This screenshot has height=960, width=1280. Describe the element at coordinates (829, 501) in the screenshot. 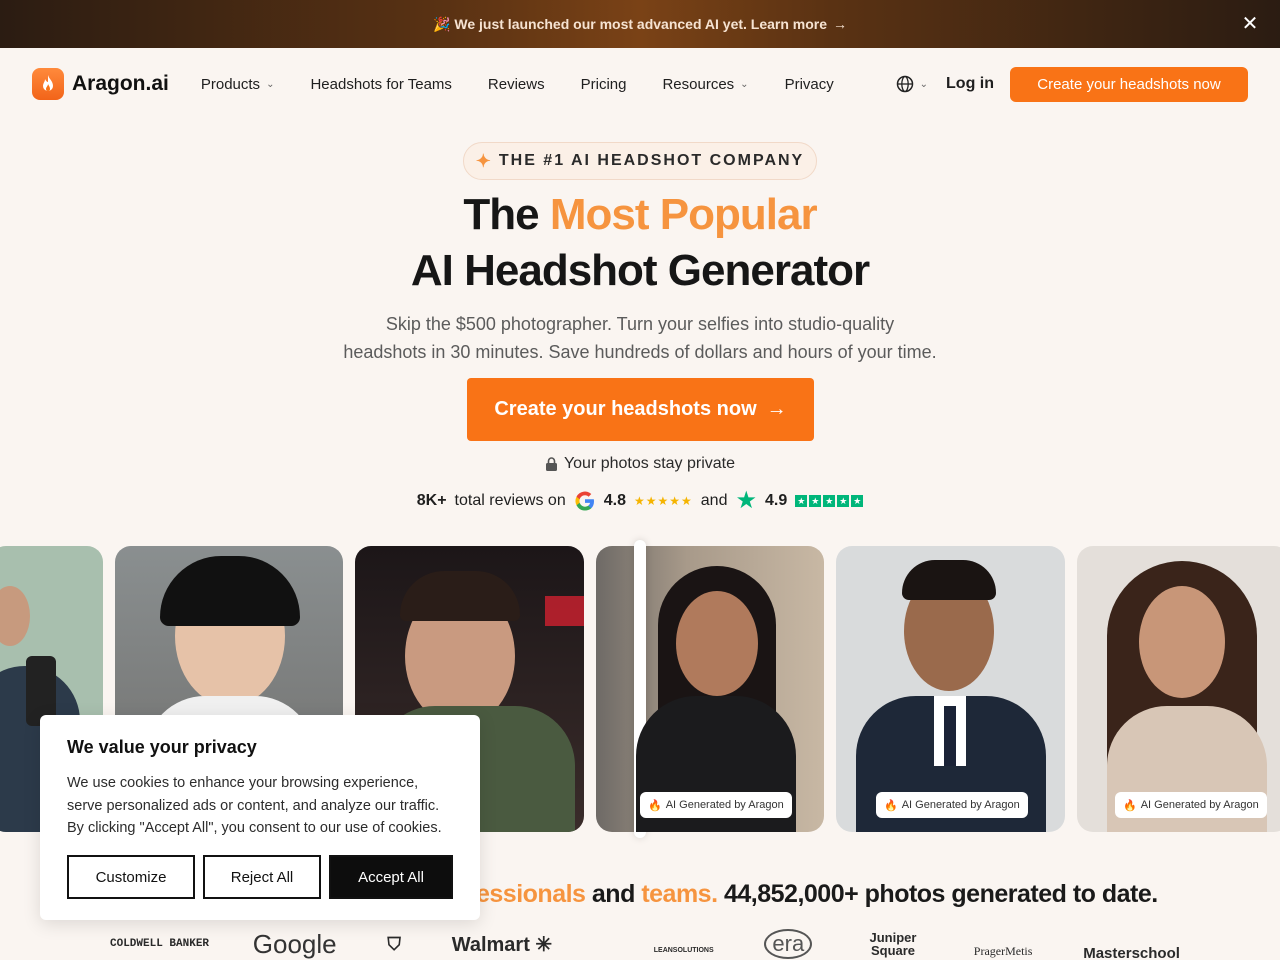

I see `trustpilot-stars-icon: ★ ★ ★ ★ ★` at that location.